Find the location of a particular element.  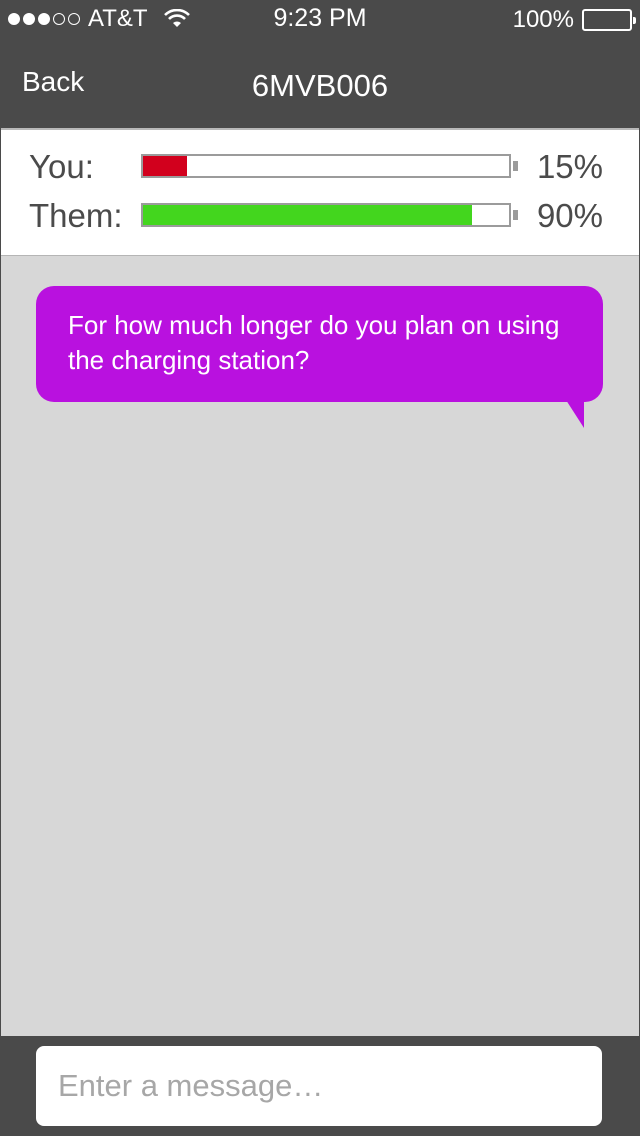

composer-bar is located at coordinates (320, 1086).